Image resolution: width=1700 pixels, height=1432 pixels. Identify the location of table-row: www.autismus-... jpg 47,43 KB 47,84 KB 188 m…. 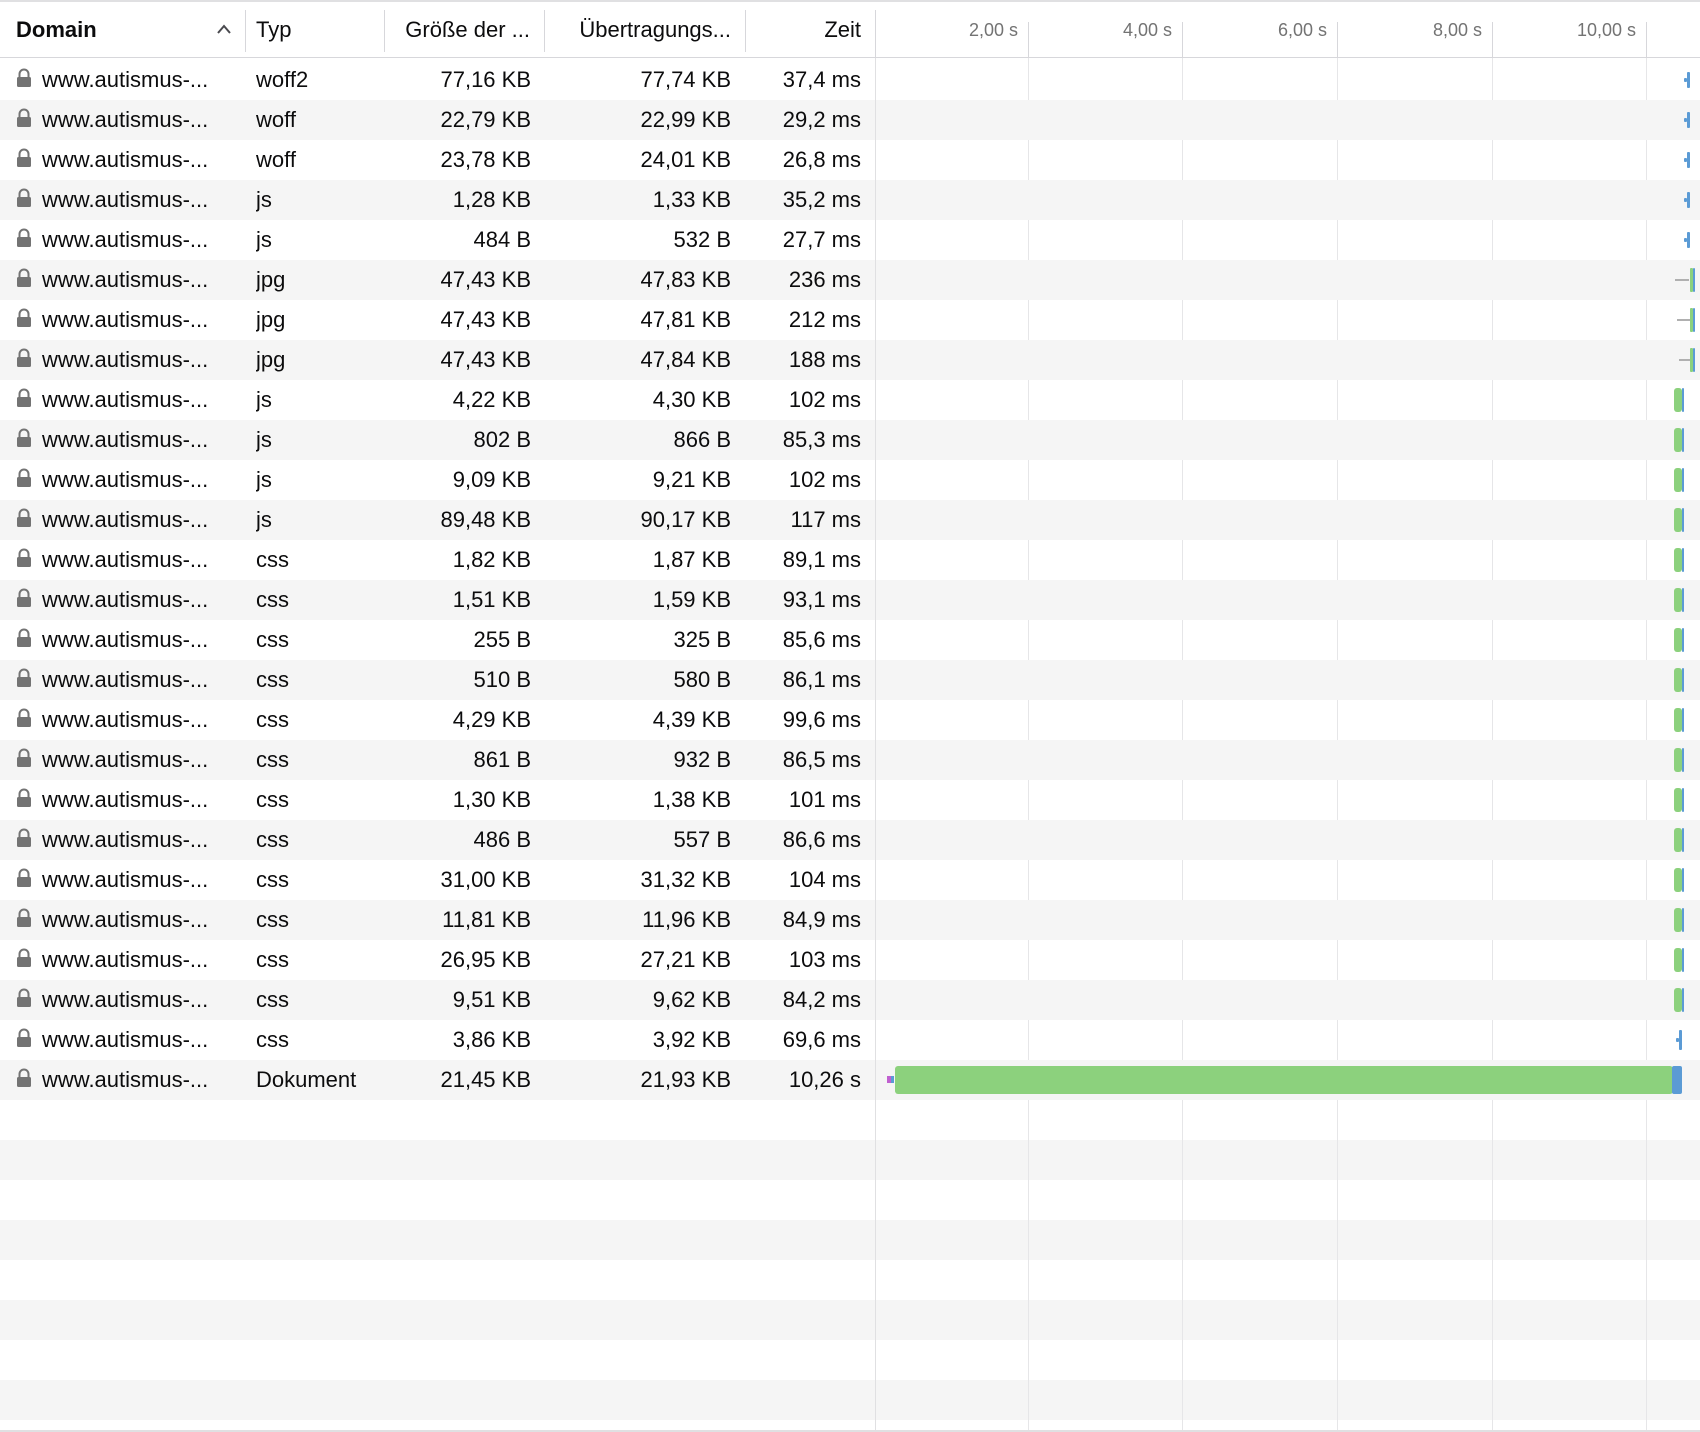
(850, 360).